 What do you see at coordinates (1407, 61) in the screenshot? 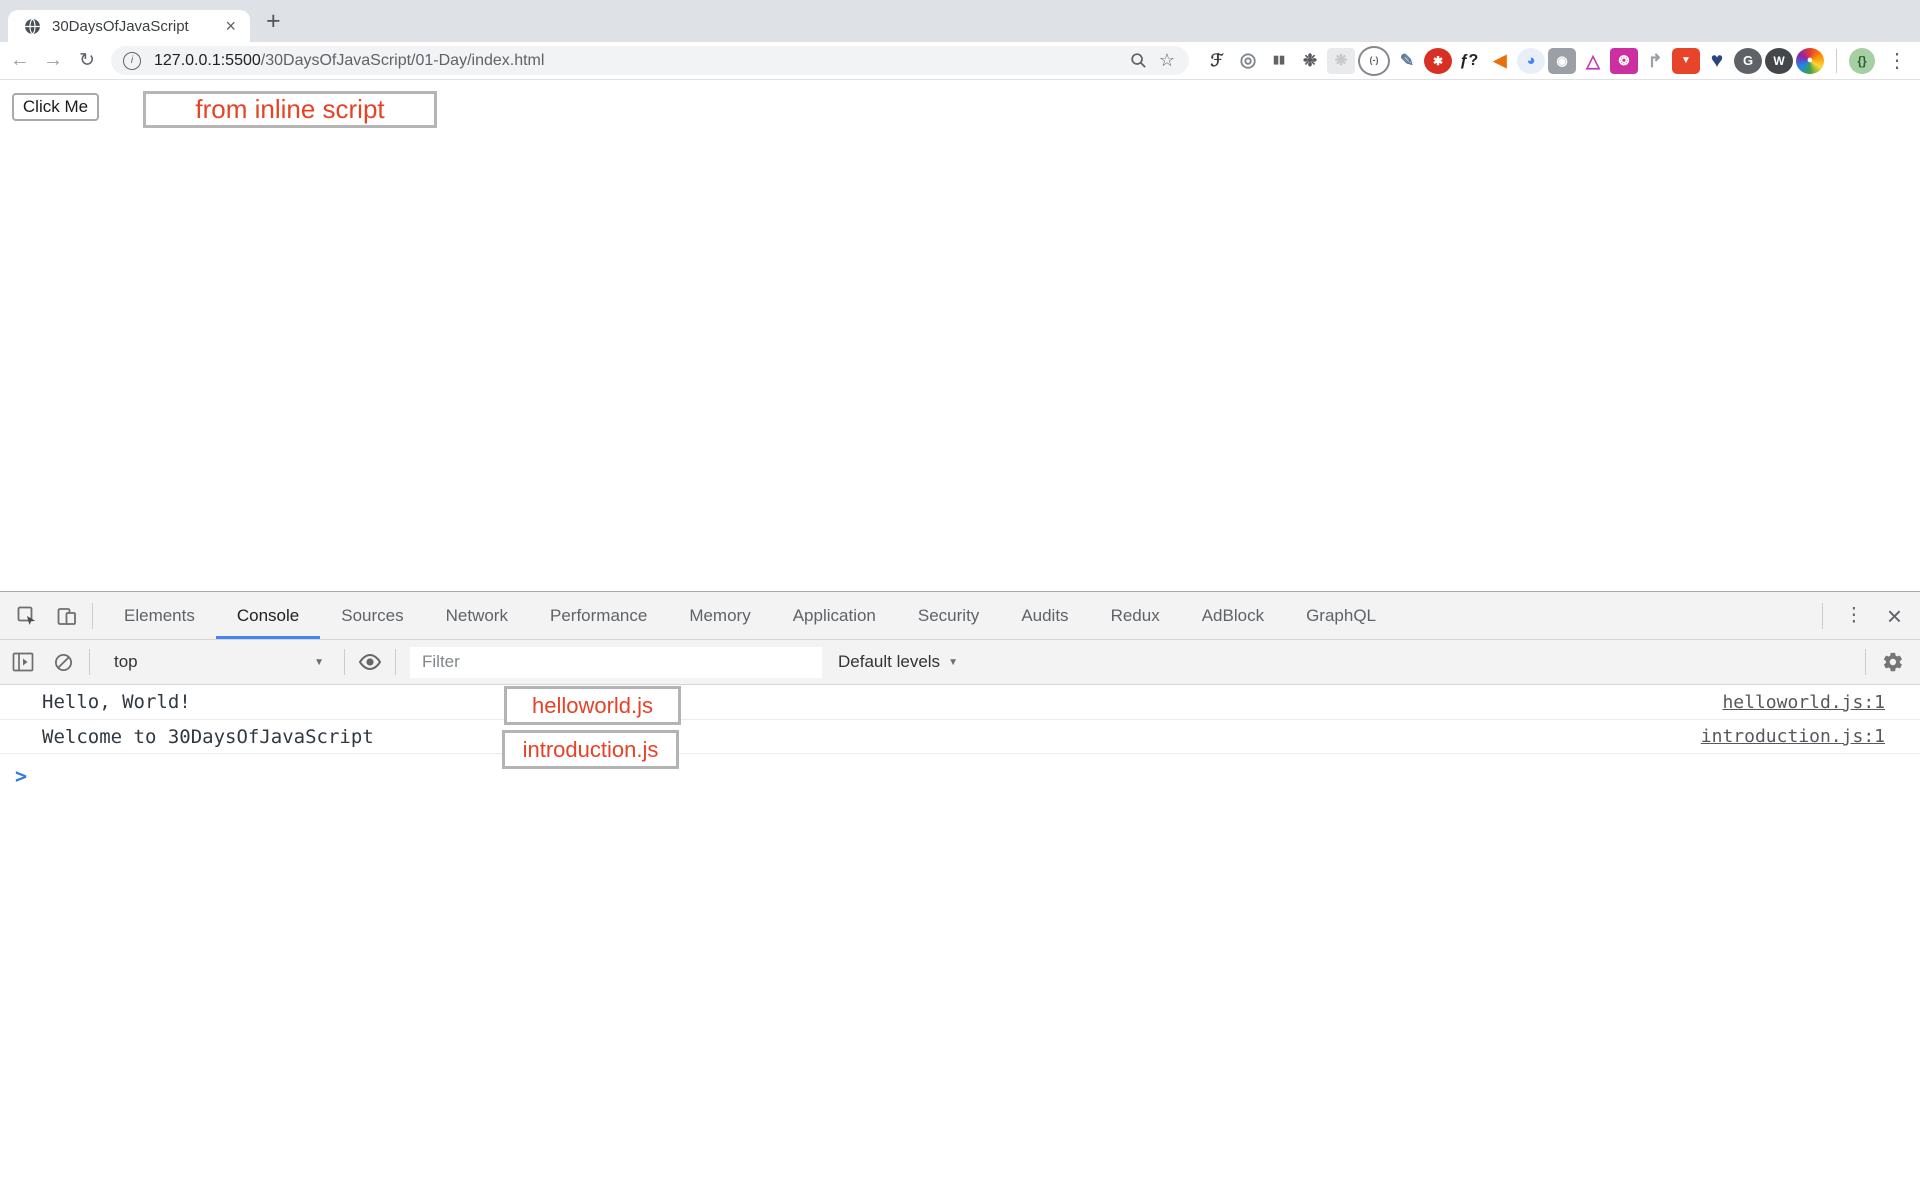
I see `eyedropper-extension-icon: ✎` at bounding box center [1407, 61].